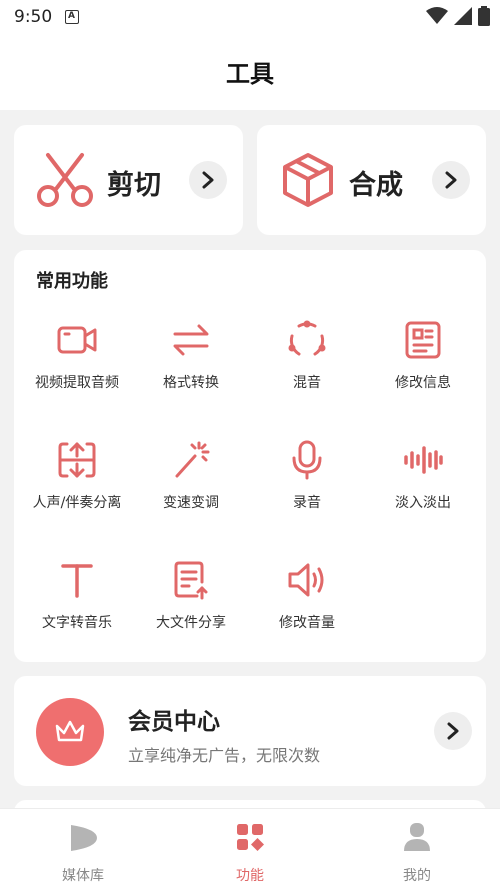  What do you see at coordinates (77, 383) in the screenshot?
I see `feature-label: 视频提取音频` at bounding box center [77, 383].